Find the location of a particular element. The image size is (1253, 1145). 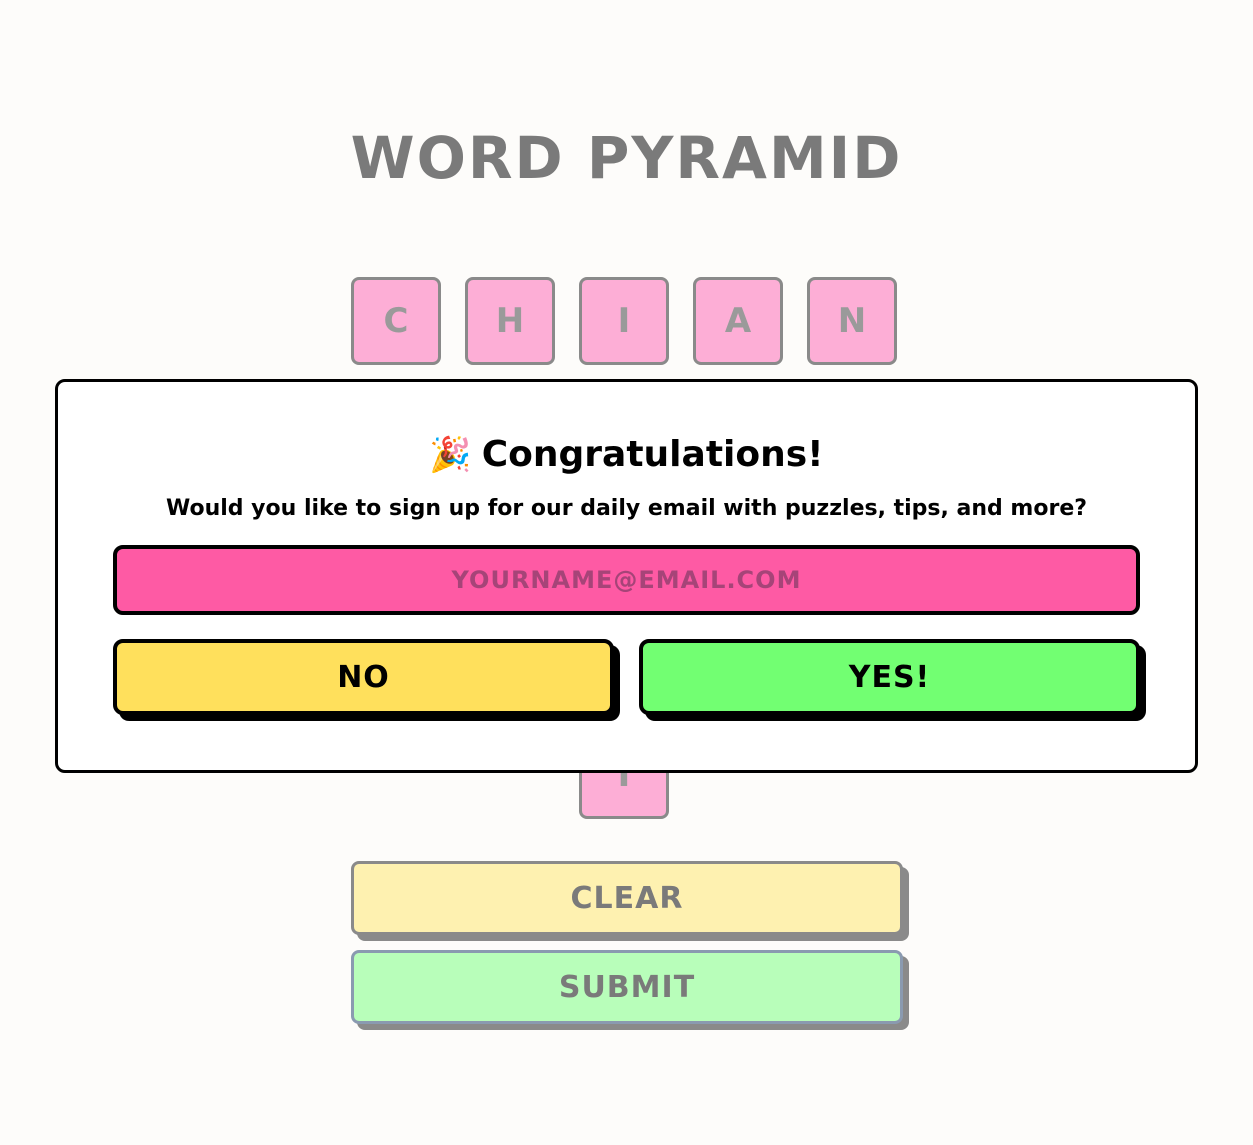

letter-tile: I is located at coordinates (624, 321).